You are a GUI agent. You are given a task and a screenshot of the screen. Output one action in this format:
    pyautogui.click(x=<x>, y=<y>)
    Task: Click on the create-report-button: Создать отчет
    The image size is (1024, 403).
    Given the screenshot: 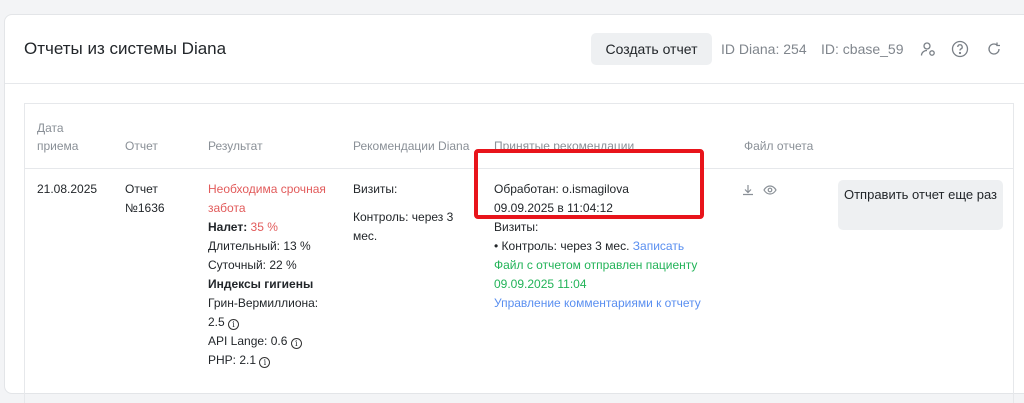 What is the action you would take?
    pyautogui.click(x=651, y=49)
    